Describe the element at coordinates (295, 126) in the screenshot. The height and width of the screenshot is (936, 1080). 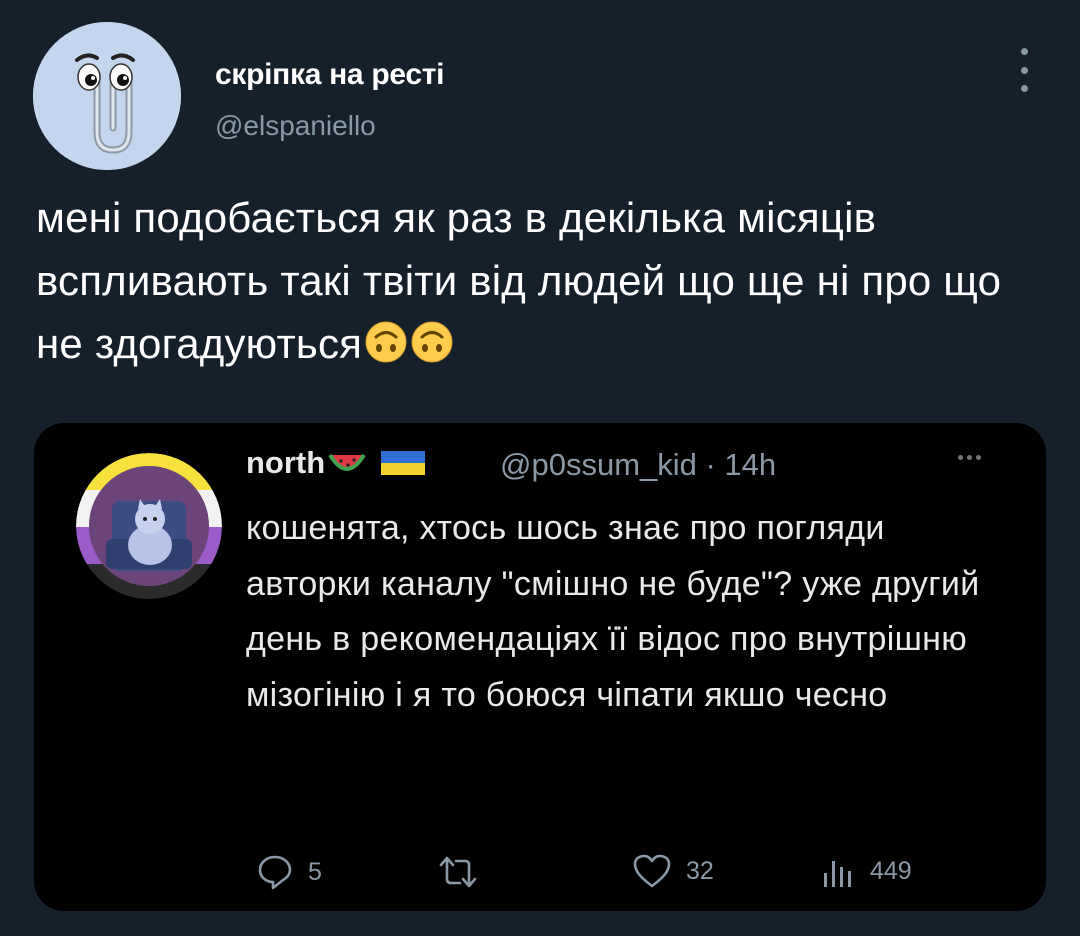
I see `author-handle: @elspaniello` at that location.